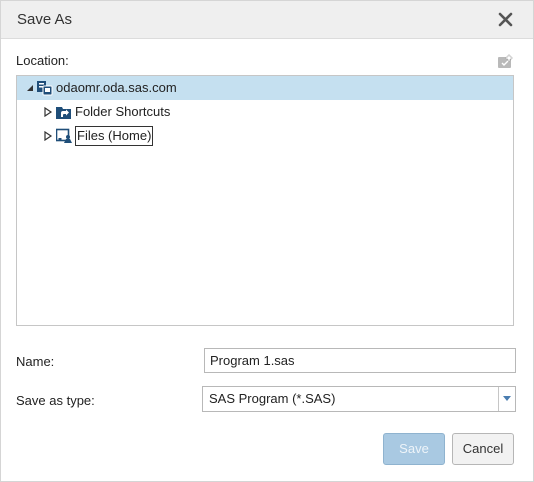 The height and width of the screenshot is (482, 534). I want to click on name-input, so click(360, 360).